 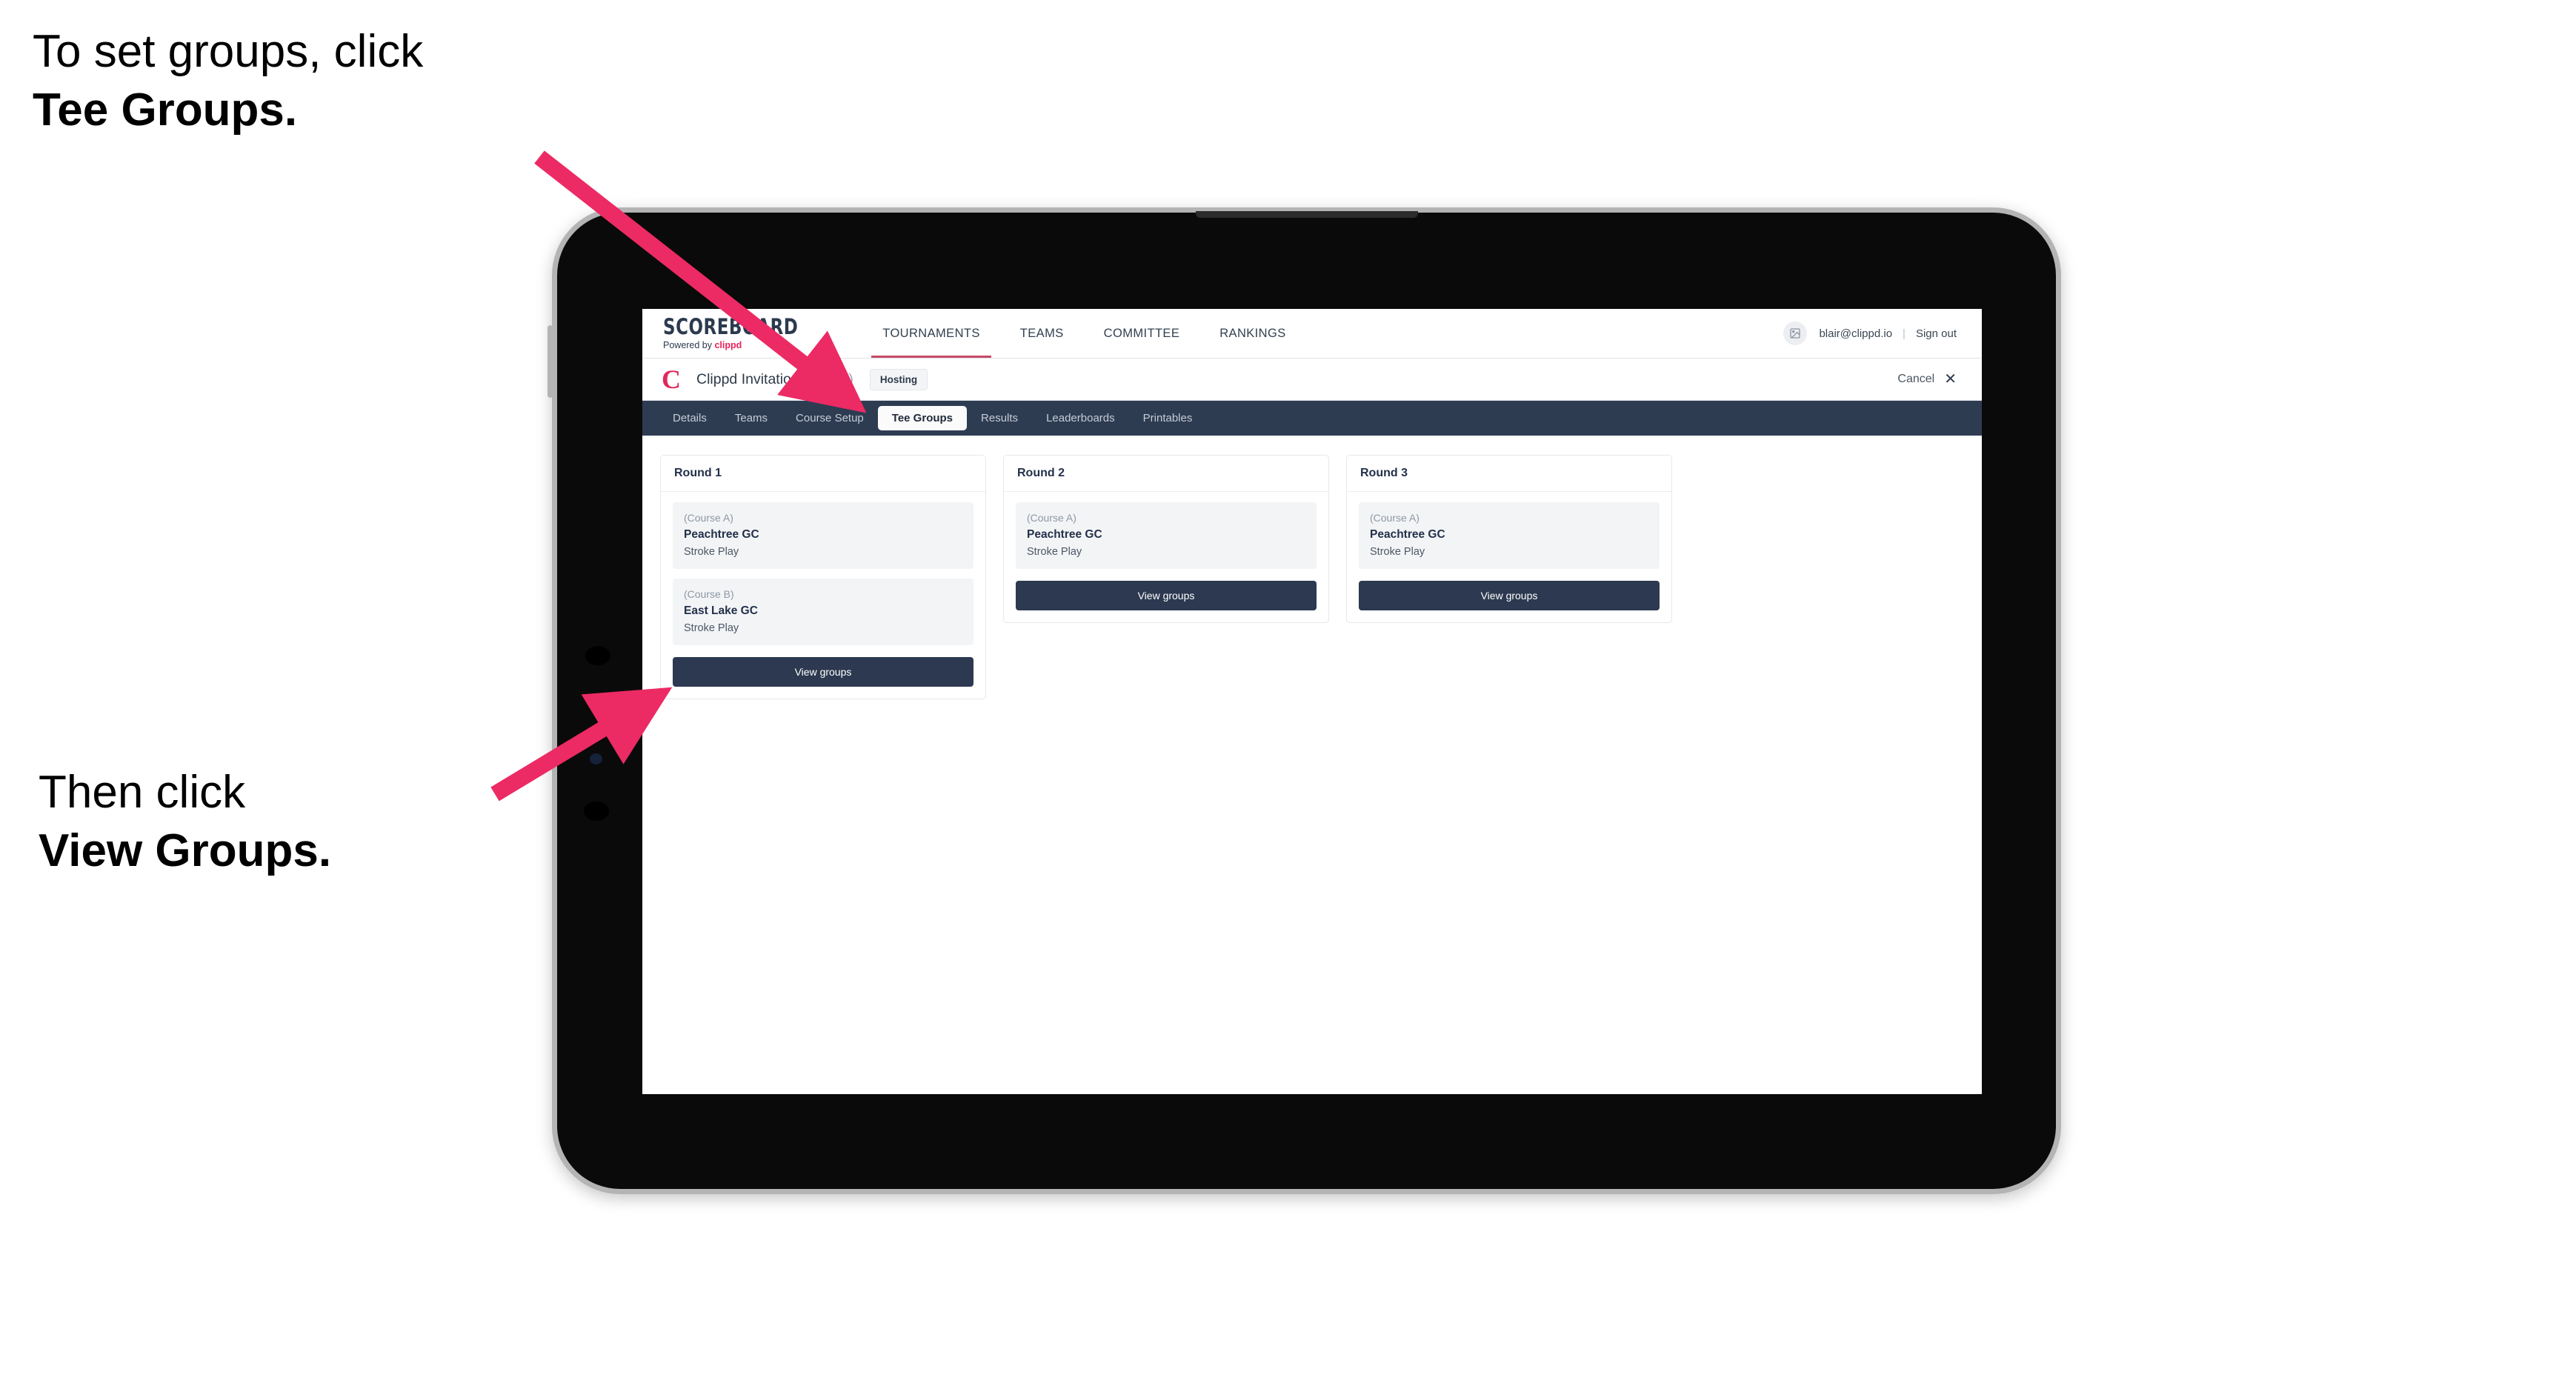 I want to click on nav-item-tournaments: TOURNAMENTS, so click(x=931, y=333).